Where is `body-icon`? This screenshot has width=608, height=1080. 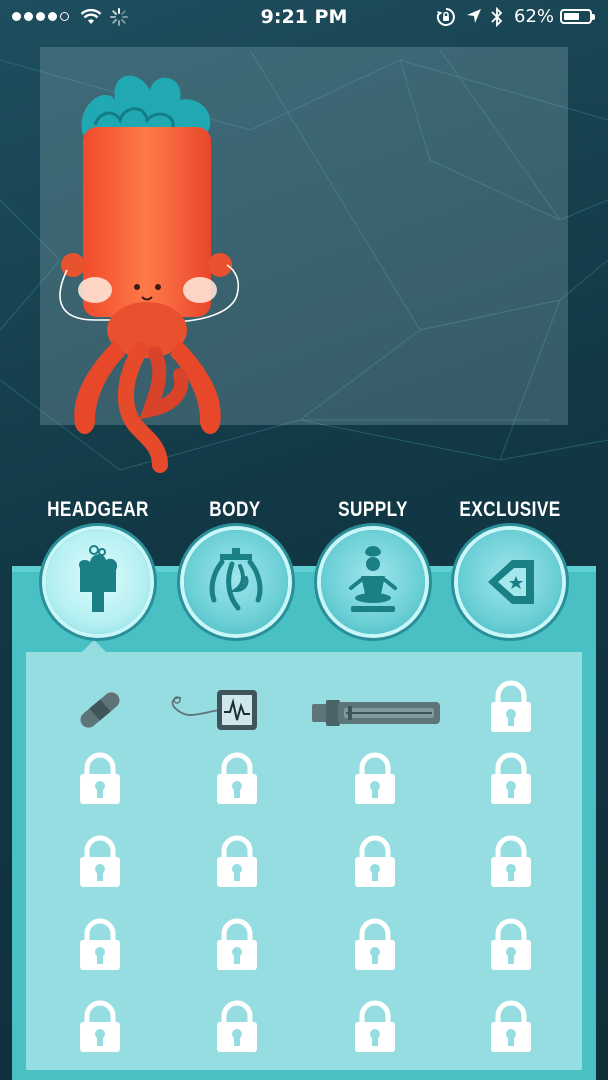
body-icon is located at coordinates (236, 579).